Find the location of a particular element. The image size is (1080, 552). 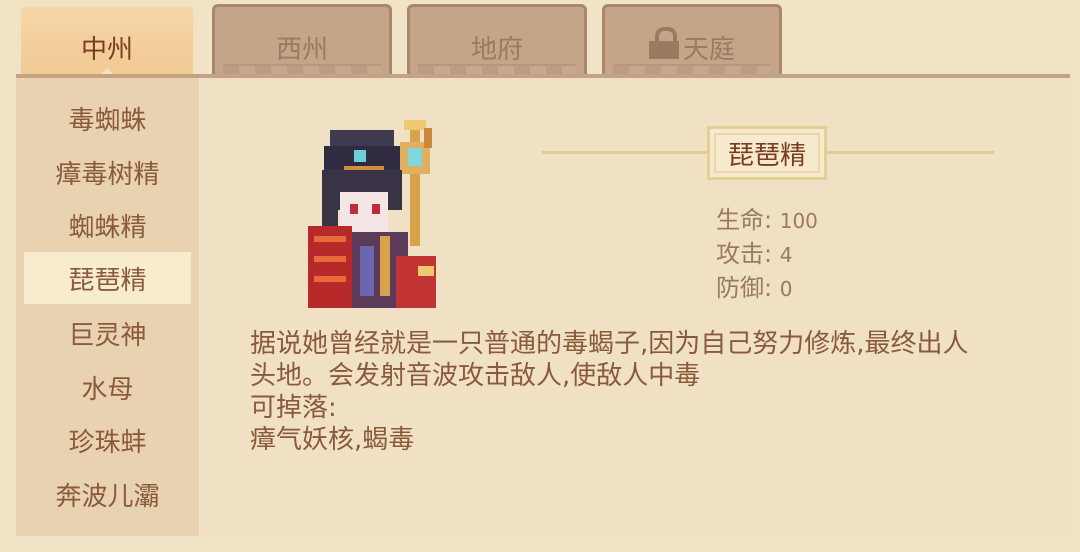

tab-difu: 地府 is located at coordinates (497, 40).